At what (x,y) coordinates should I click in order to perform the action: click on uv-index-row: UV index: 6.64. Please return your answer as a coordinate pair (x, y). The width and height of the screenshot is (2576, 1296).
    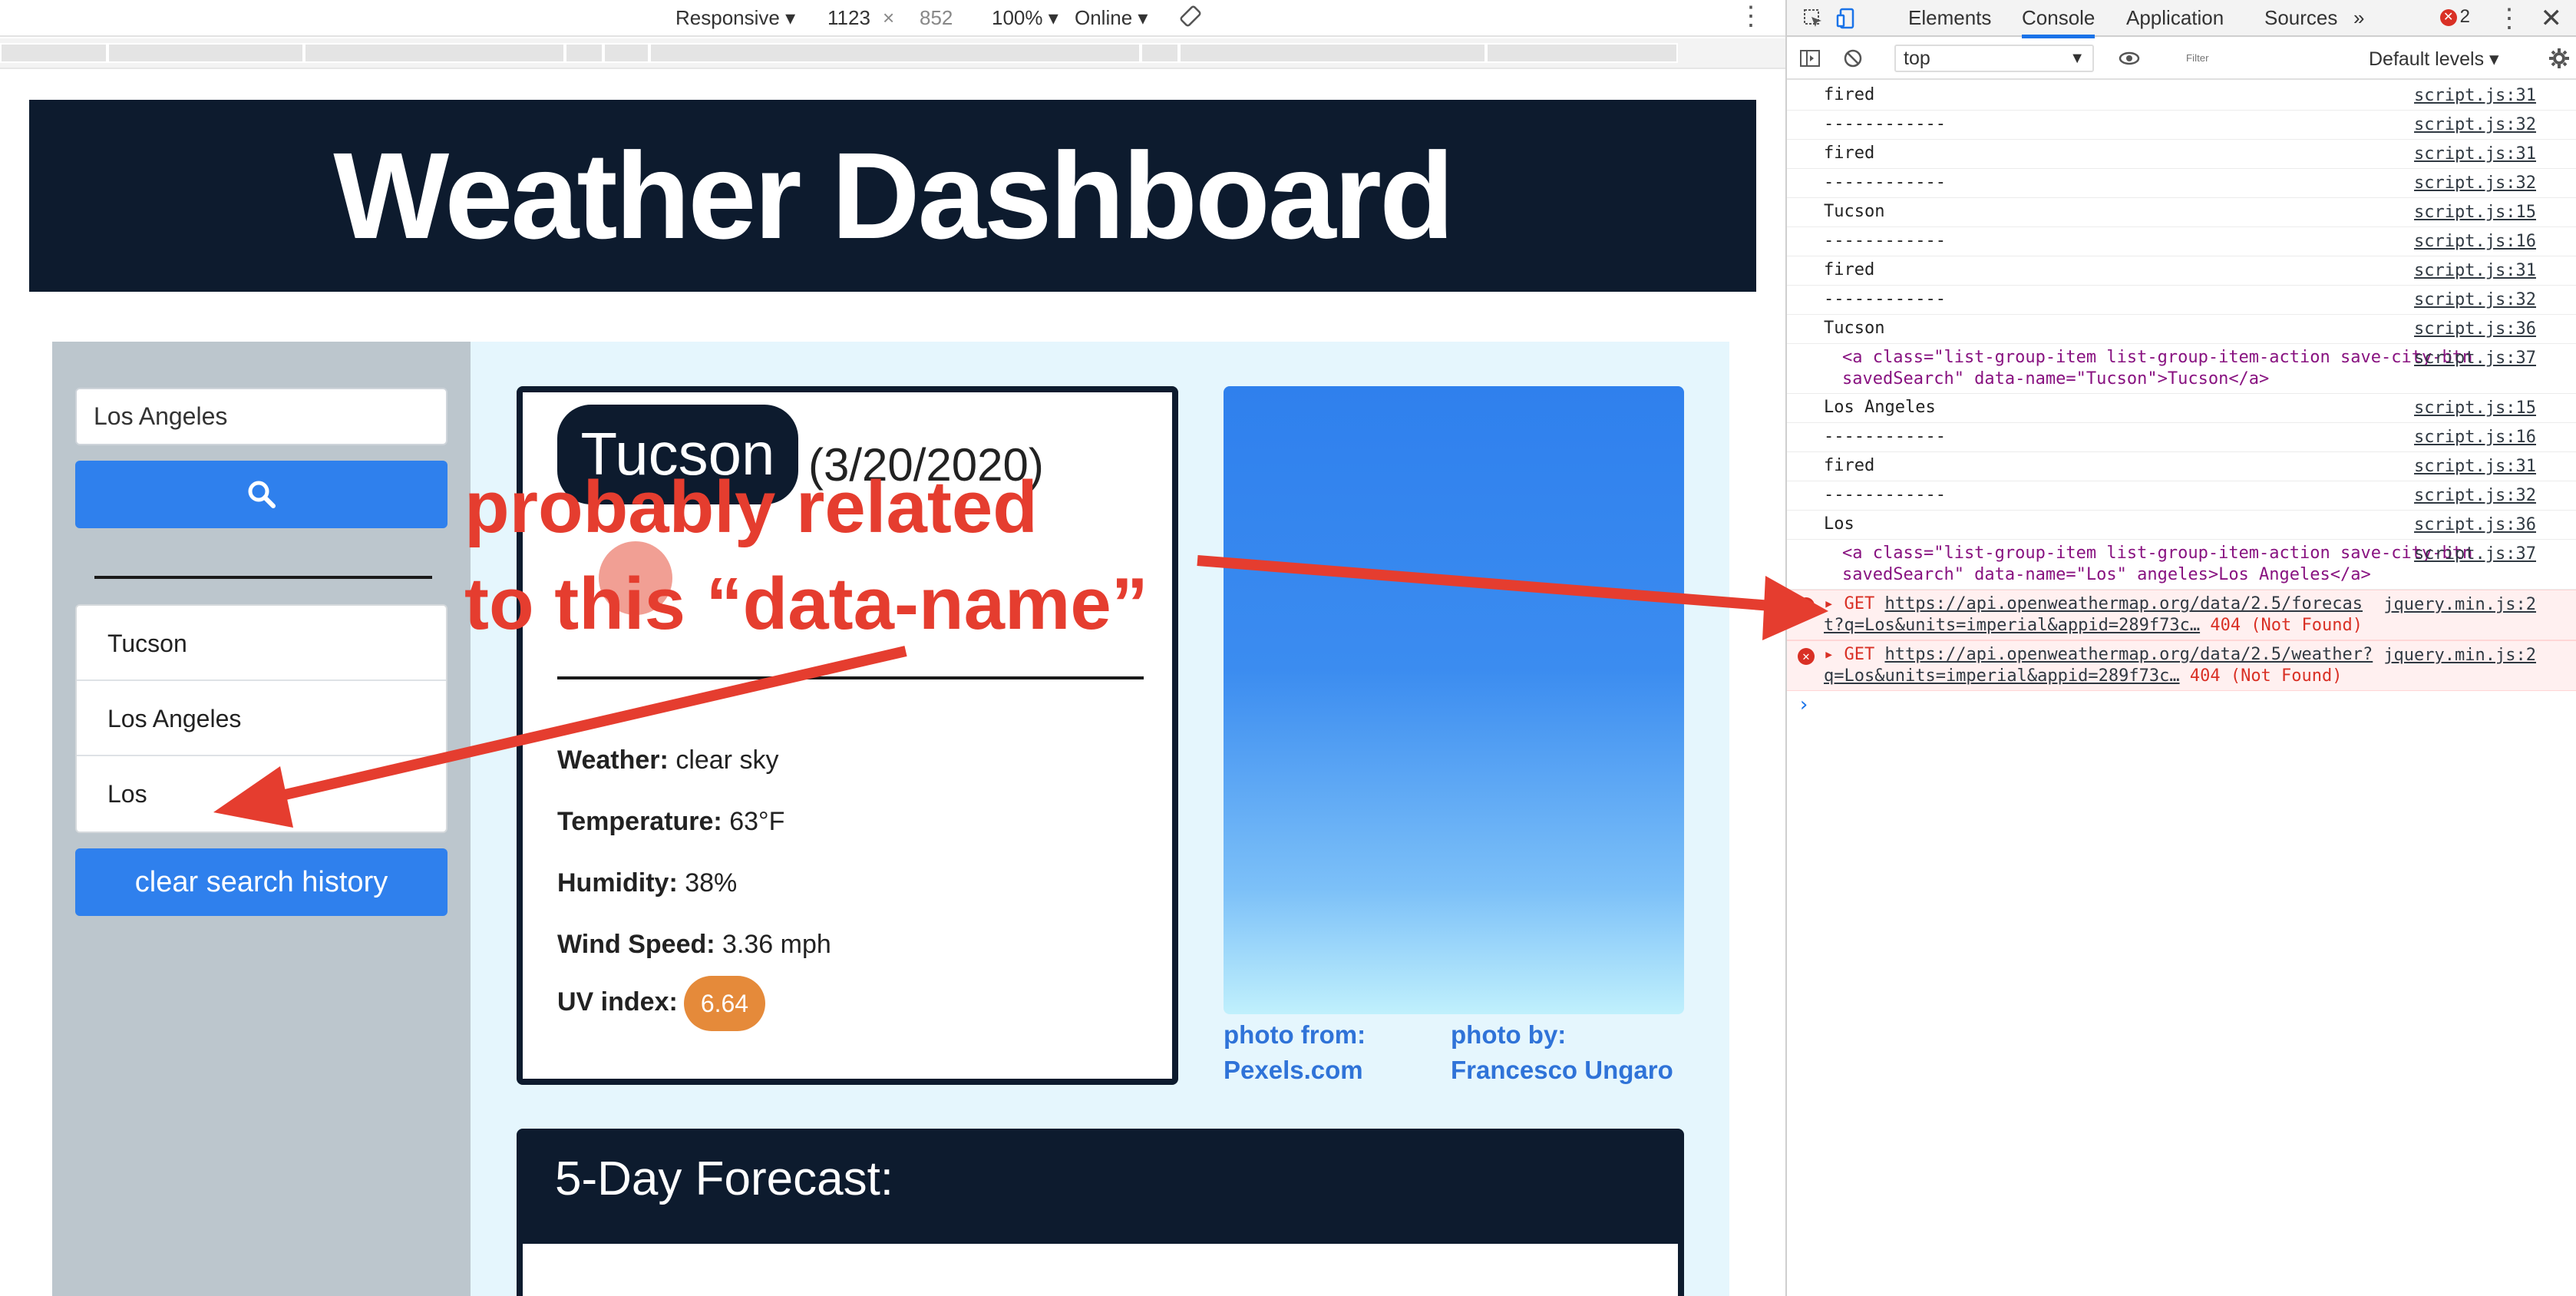
    Looking at the image, I should click on (661, 1004).